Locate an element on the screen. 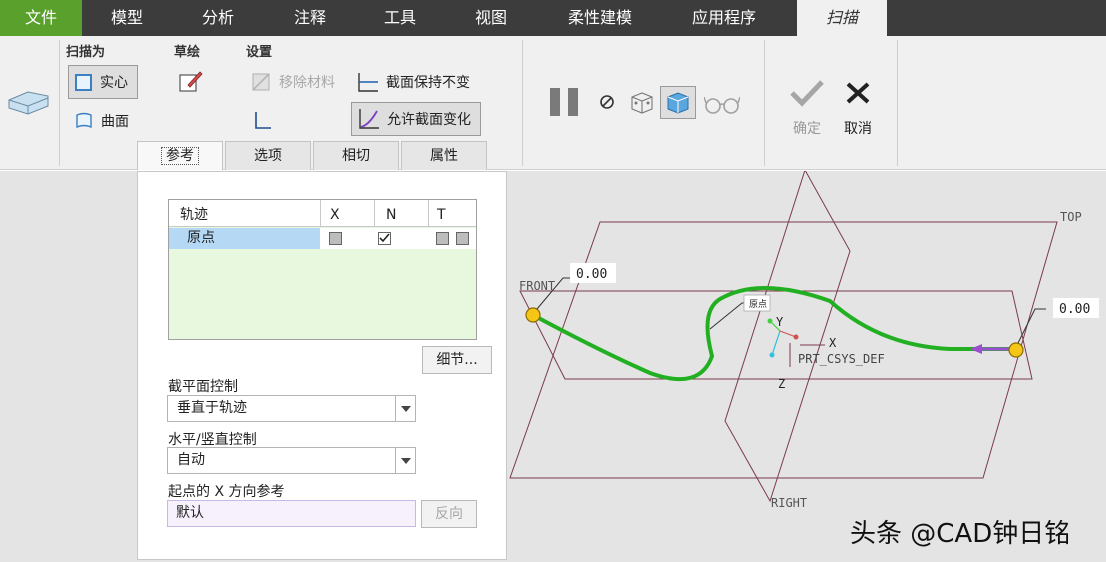  csys-x-axis is located at coordinates (788, 334).